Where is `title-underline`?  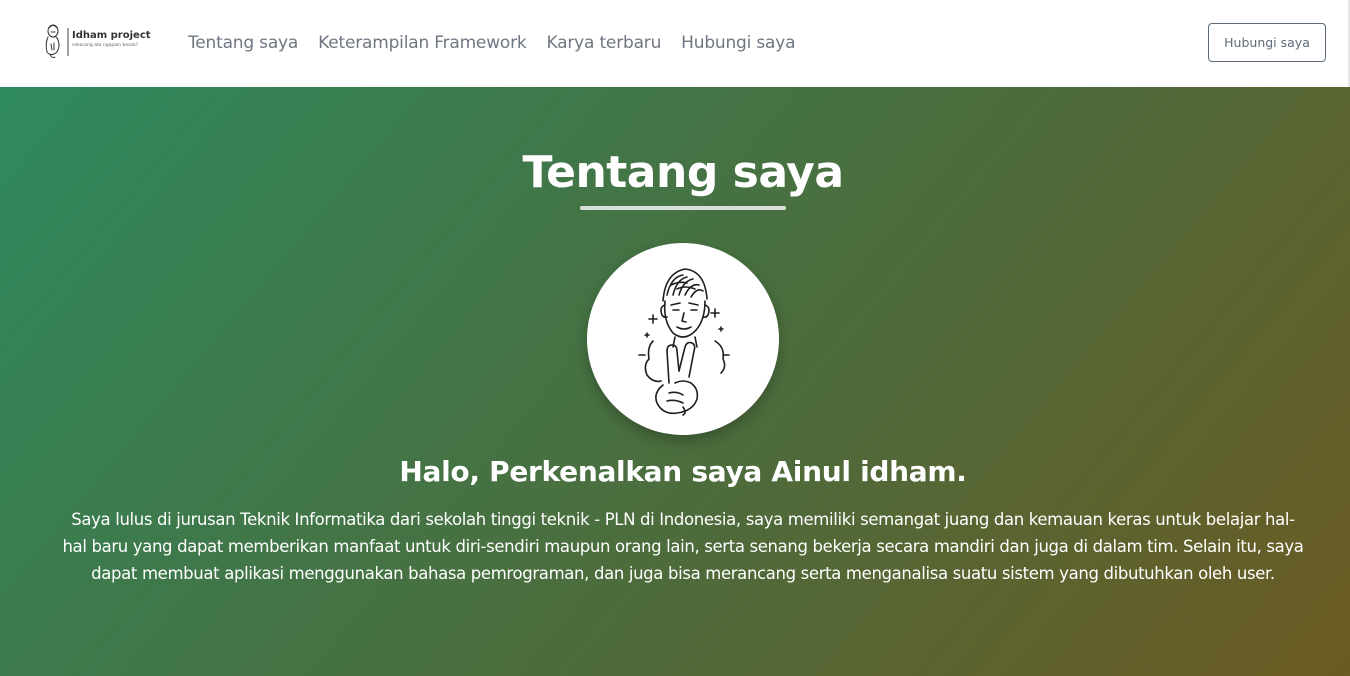
title-underline is located at coordinates (683, 208).